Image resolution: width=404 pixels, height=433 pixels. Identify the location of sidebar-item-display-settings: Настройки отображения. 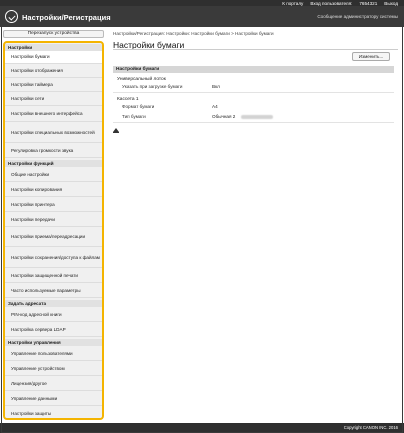
(53, 71).